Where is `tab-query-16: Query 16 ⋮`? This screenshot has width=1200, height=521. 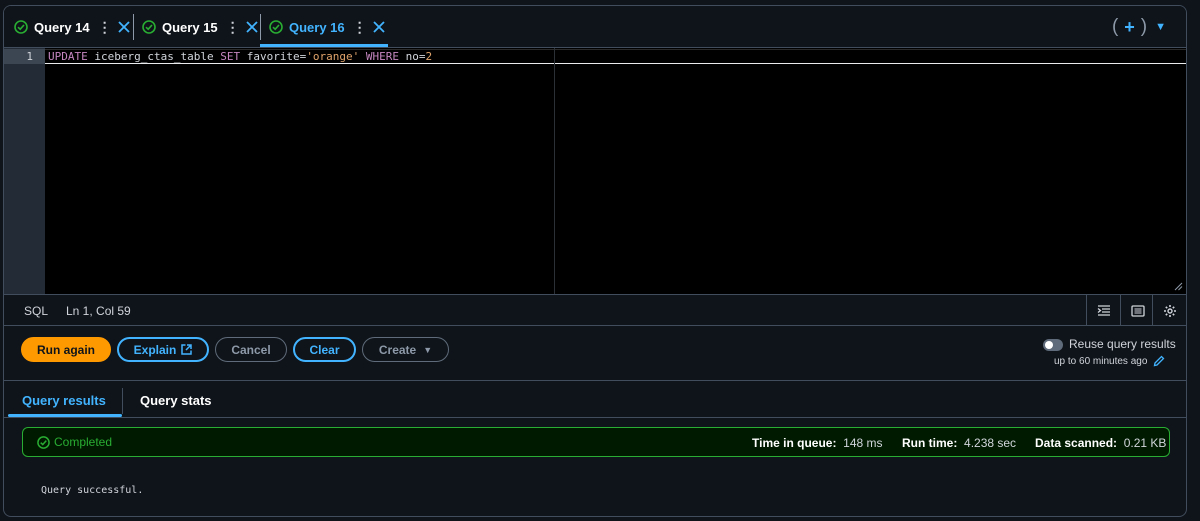
tab-query-16: Query 16 ⋮ is located at coordinates (327, 27).